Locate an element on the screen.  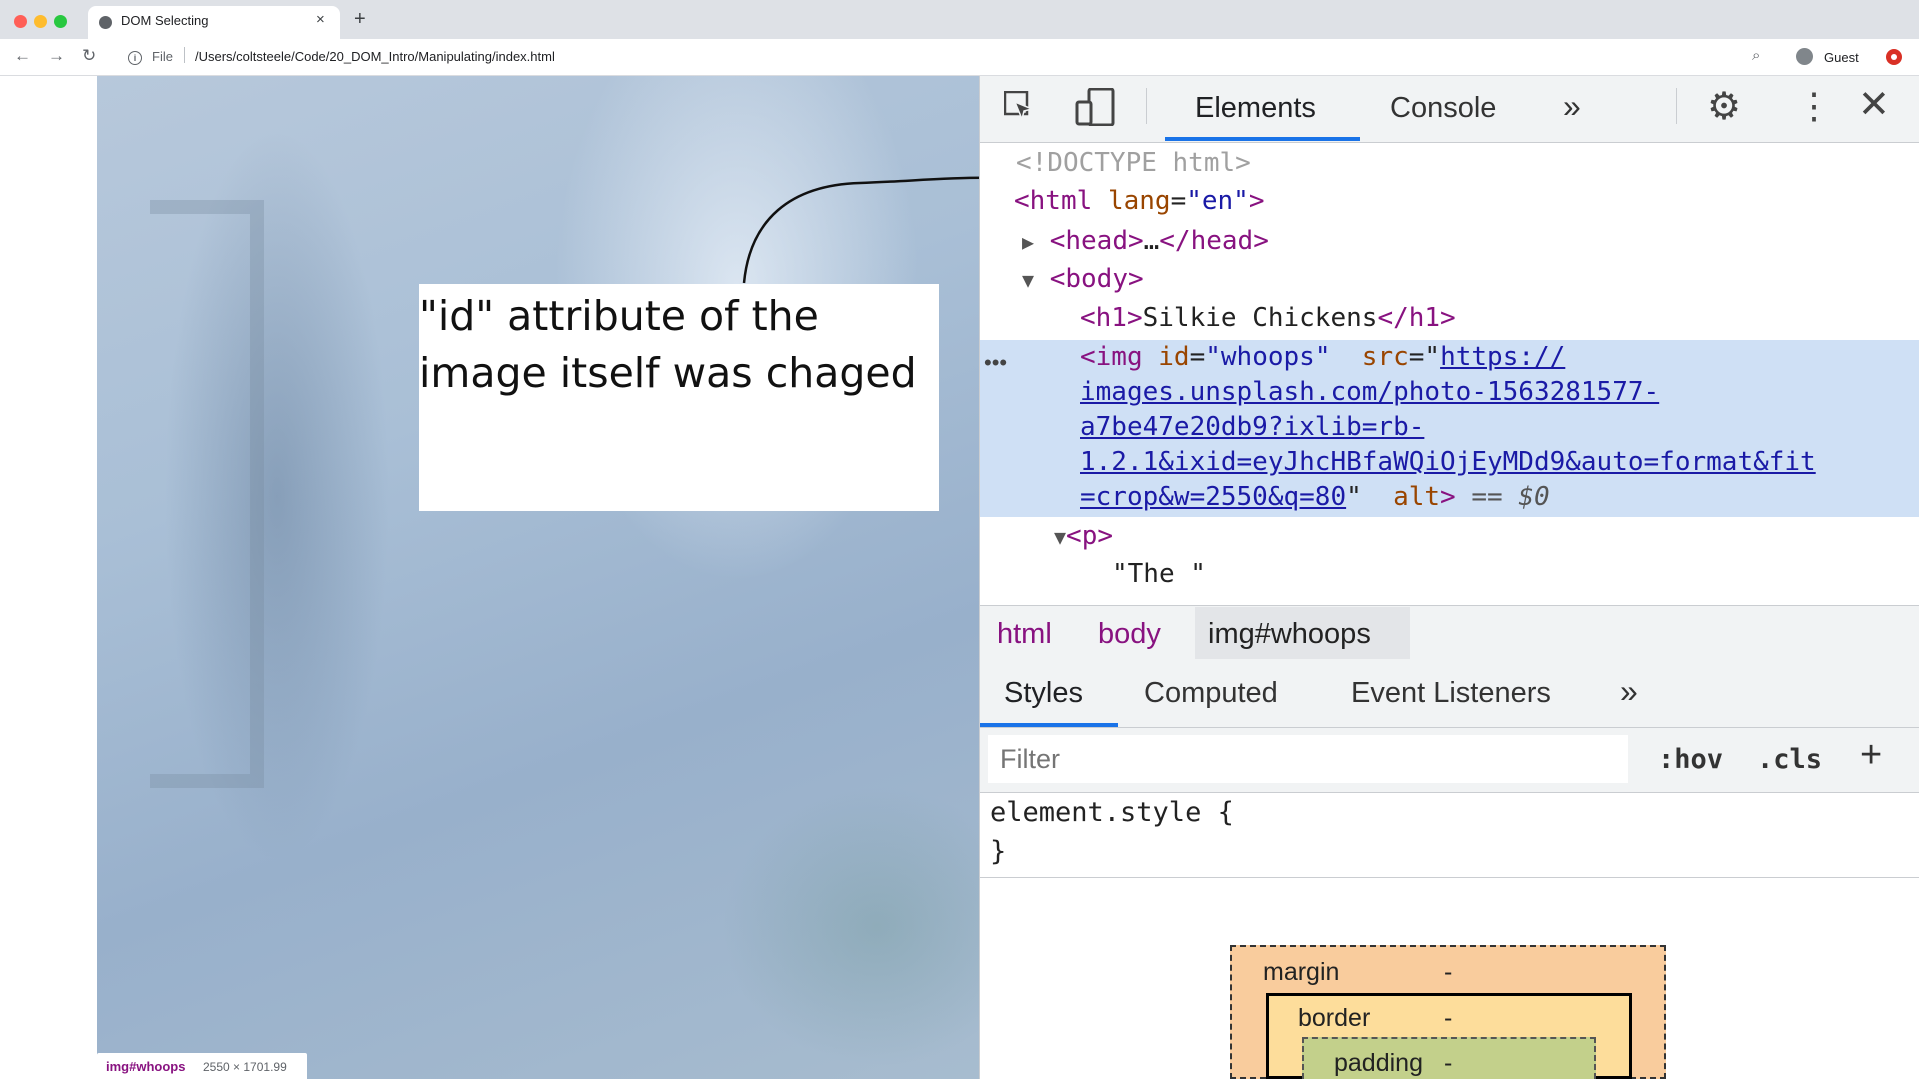
url-divider is located at coordinates (184, 55).